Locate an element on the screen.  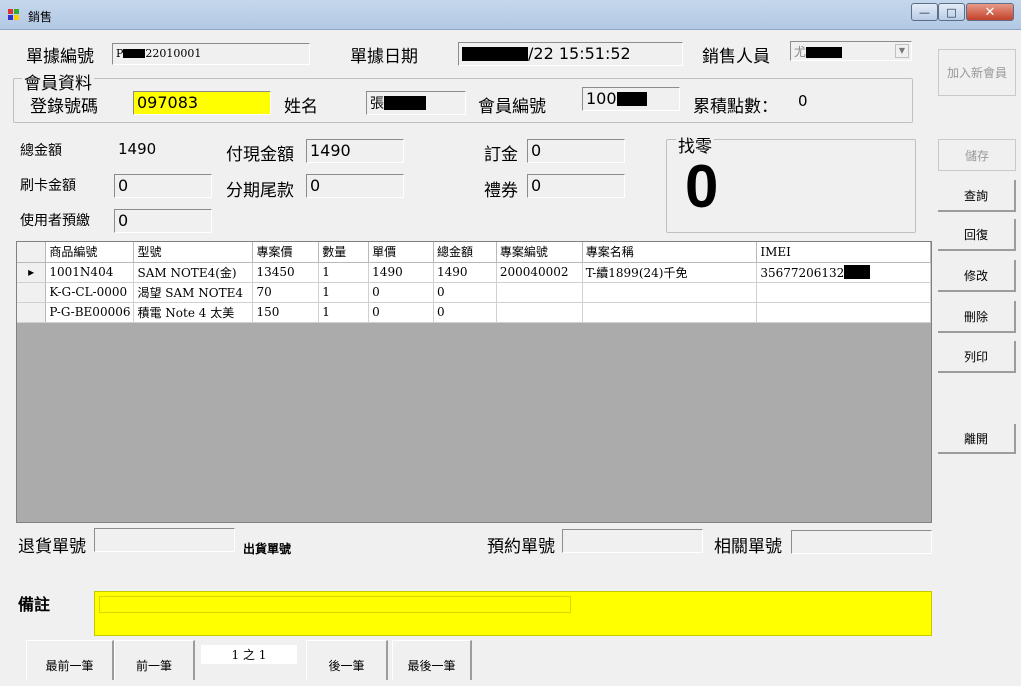
imei-value: 35677206132 is located at coordinates (802, 272).